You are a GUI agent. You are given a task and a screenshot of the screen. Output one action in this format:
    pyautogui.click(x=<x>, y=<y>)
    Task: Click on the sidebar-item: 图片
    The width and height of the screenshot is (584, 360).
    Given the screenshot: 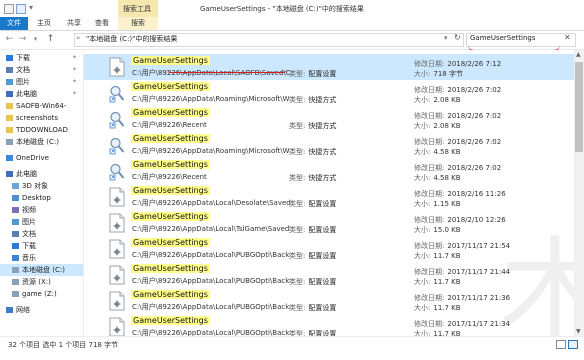 What is the action you would take?
    pyautogui.click(x=41, y=222)
    